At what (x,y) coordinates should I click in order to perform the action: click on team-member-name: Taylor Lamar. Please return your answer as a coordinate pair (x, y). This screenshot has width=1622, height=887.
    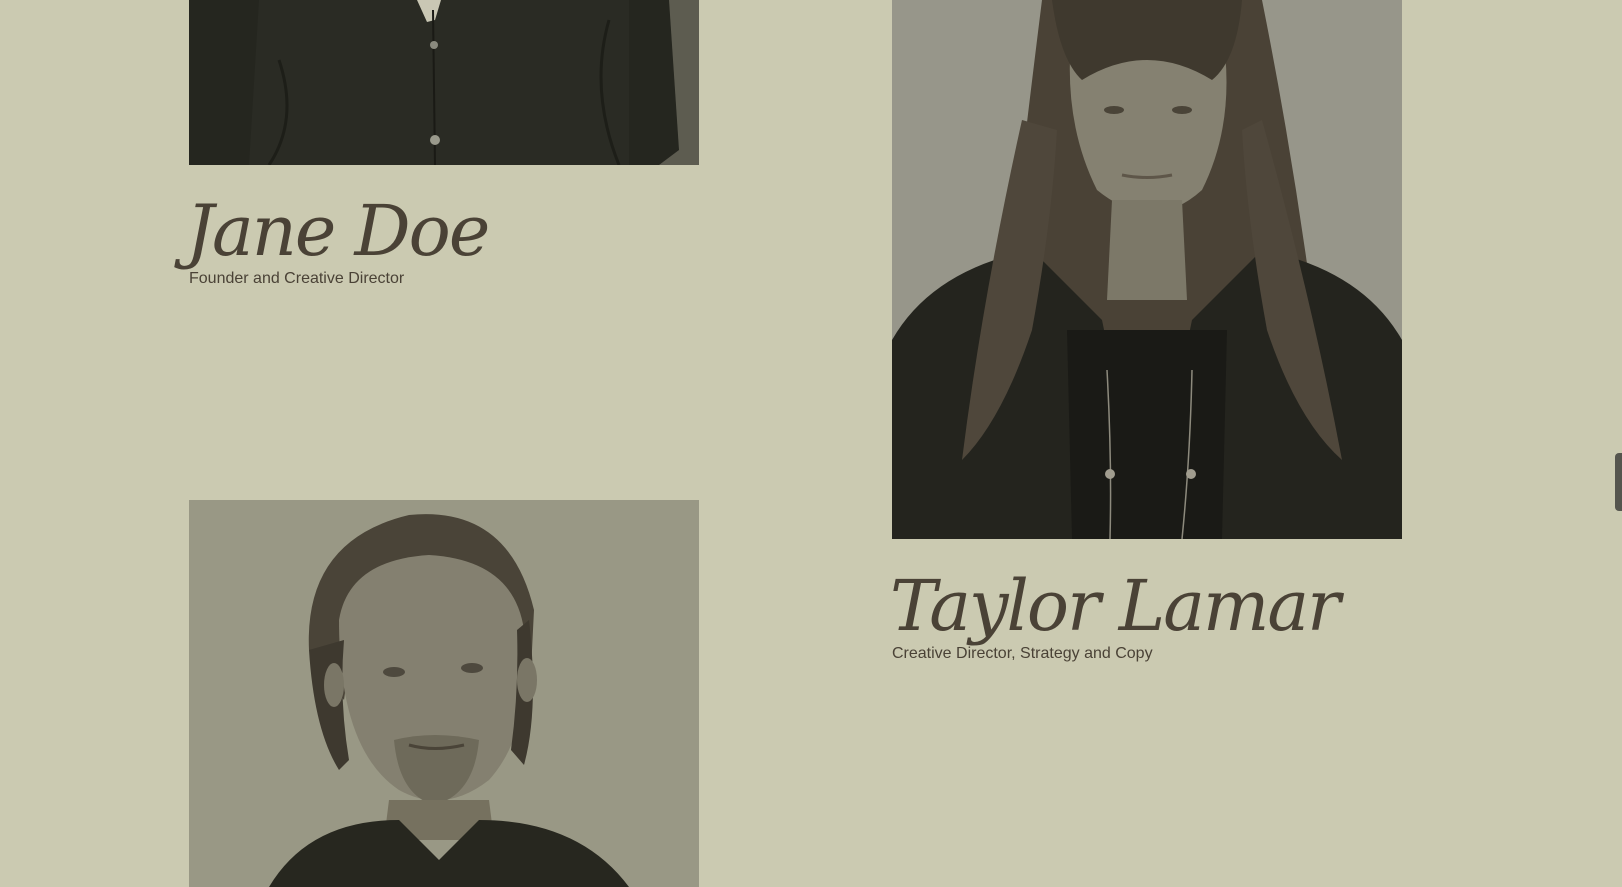
    Looking at the image, I should click on (1115, 606).